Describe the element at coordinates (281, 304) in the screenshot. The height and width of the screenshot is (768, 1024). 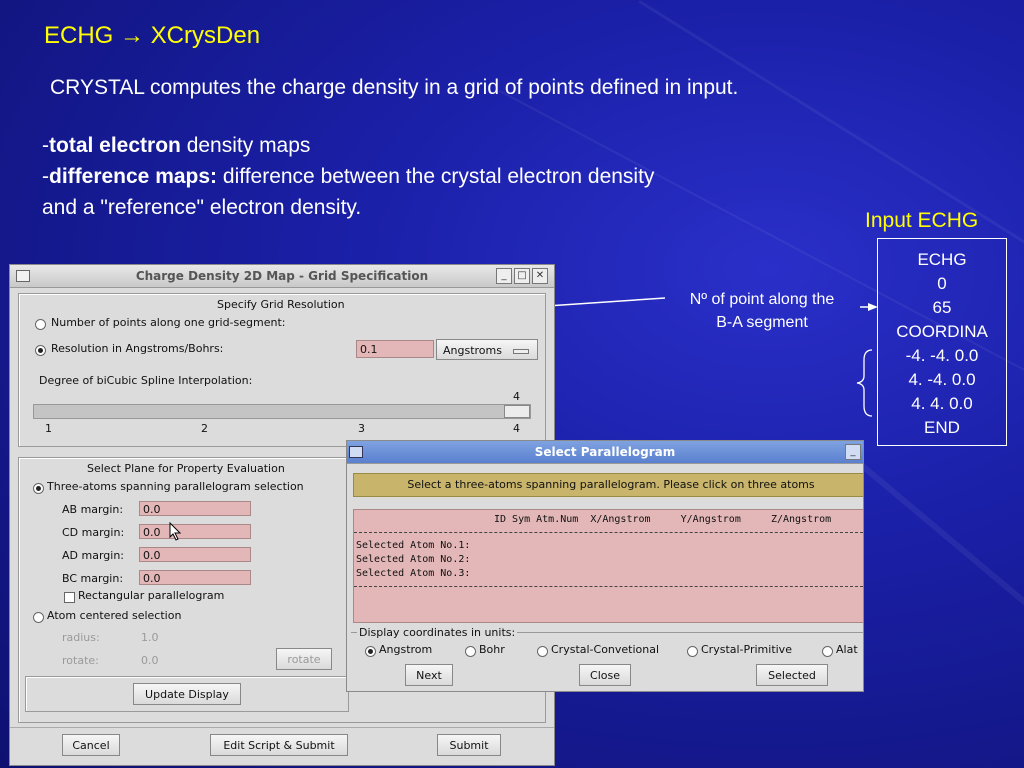
I see `section-title: Specify Grid Resolution` at that location.